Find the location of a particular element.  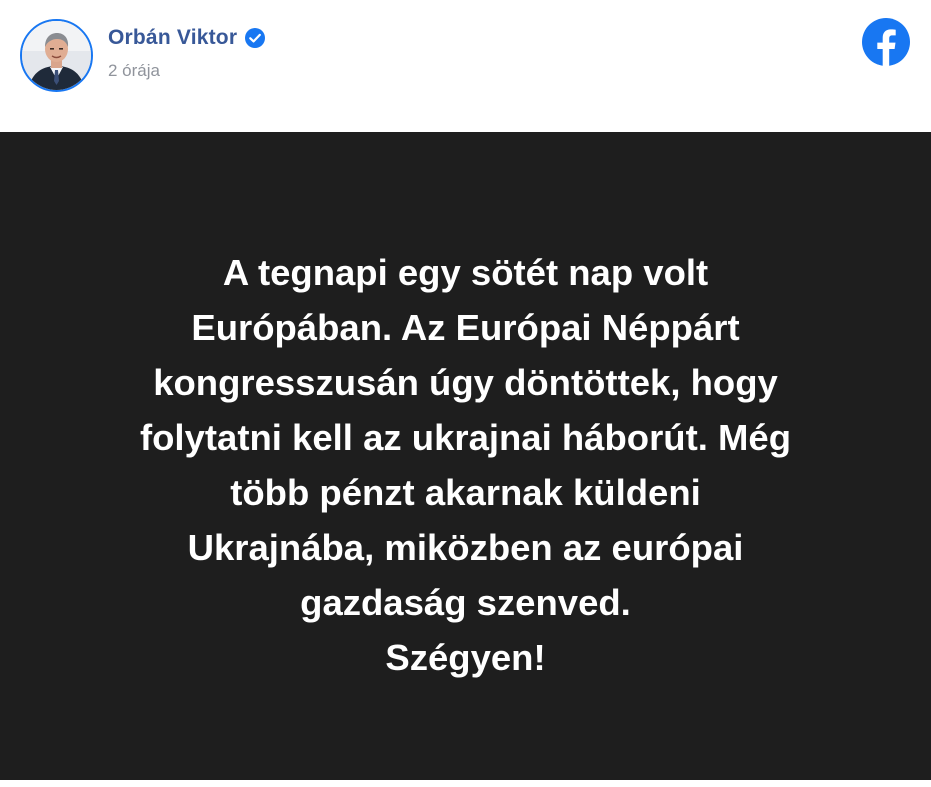

author-row: Orbán Viktor is located at coordinates (187, 38).